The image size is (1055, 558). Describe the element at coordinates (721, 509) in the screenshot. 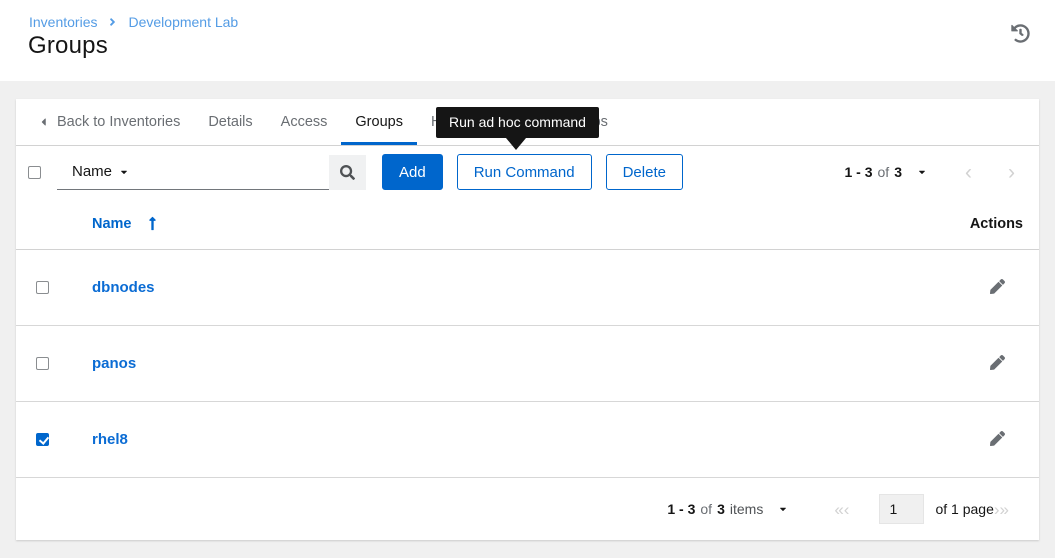

I see `footer-total: 3` at that location.